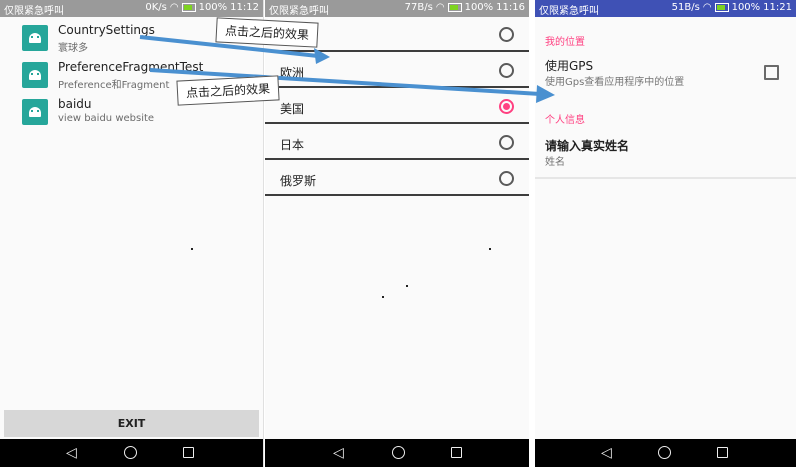 The image size is (796, 467). Describe the element at coordinates (665, 152) in the screenshot. I see `name-preference: 请输入真实姓名 姓名` at that location.